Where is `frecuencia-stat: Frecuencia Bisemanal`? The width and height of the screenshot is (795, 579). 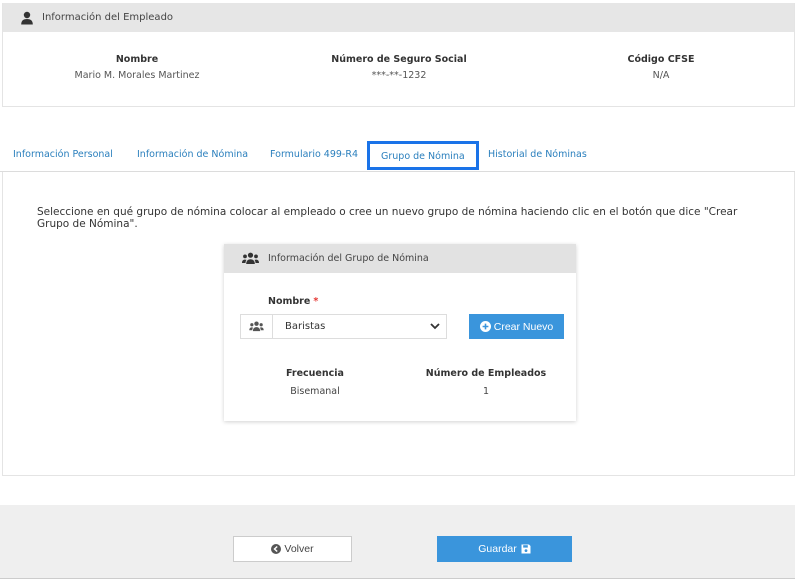
frecuencia-stat: Frecuencia Bisemanal is located at coordinates (315, 382).